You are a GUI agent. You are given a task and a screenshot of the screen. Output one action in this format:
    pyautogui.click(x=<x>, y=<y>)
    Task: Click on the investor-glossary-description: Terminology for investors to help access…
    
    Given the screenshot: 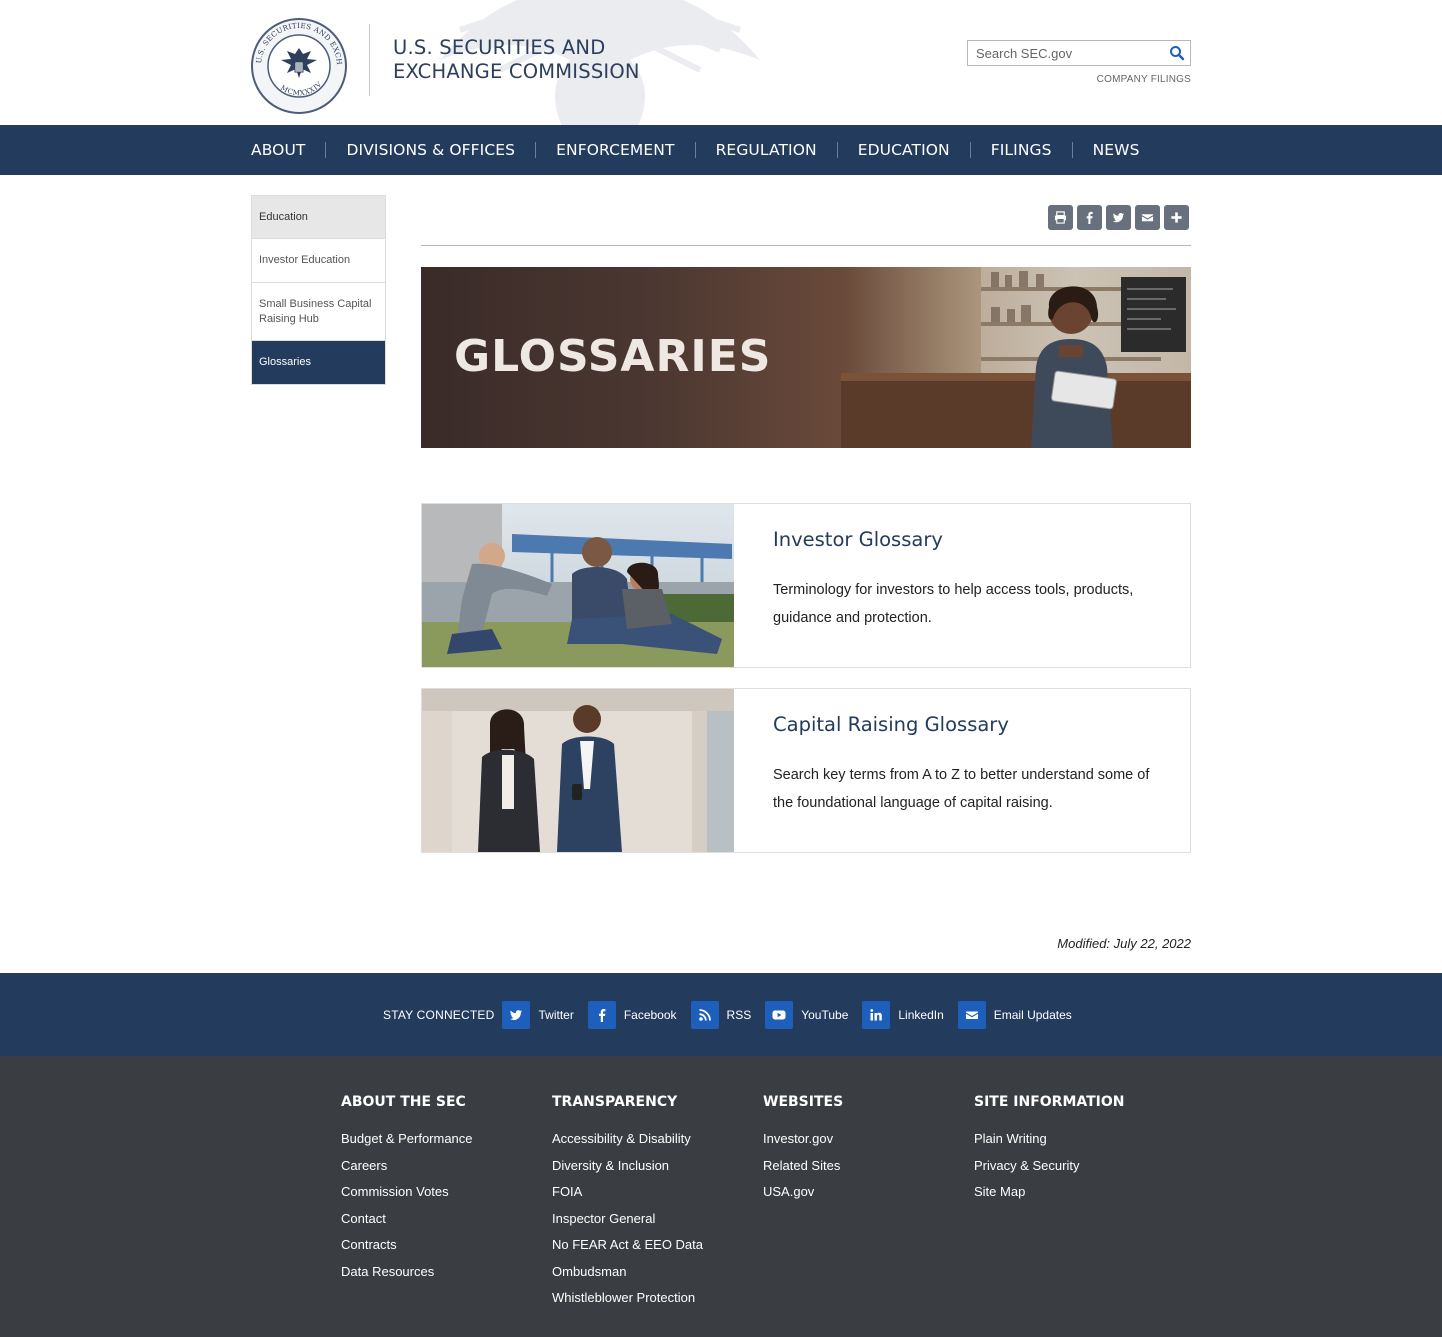 What is the action you would take?
    pyautogui.click(x=953, y=604)
    